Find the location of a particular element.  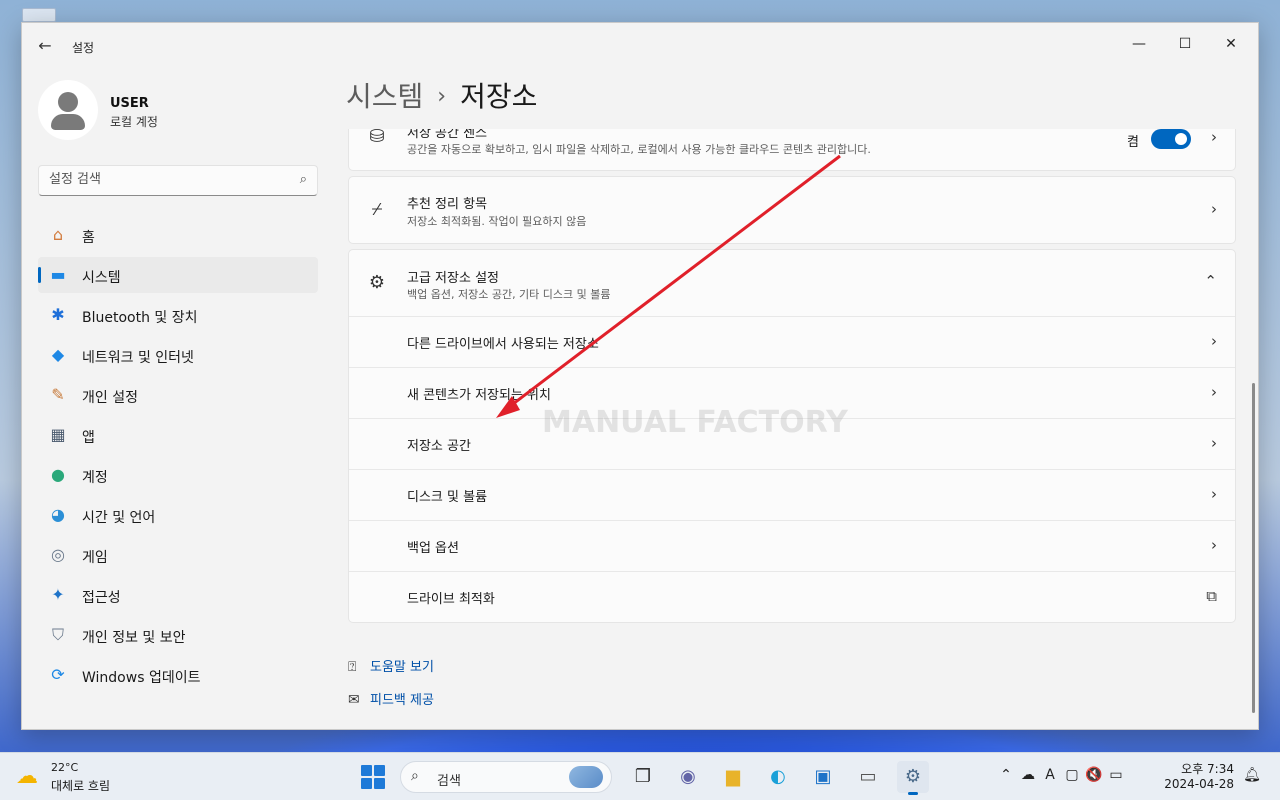

gamepad-icon: ◎ is located at coordinates (58, 554).